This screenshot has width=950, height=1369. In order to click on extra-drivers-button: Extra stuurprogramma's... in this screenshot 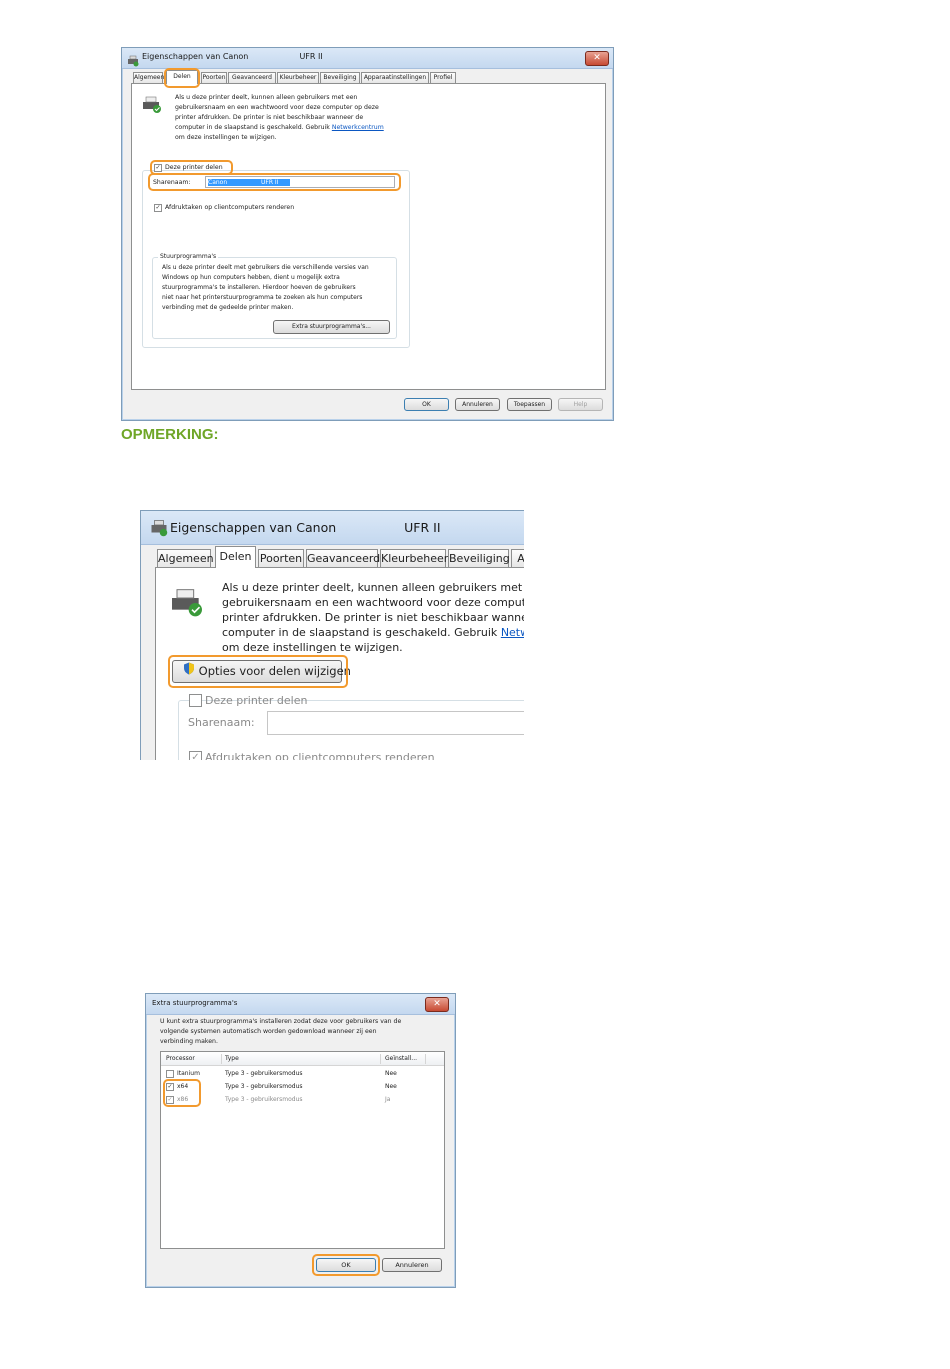, I will do `click(331, 327)`.